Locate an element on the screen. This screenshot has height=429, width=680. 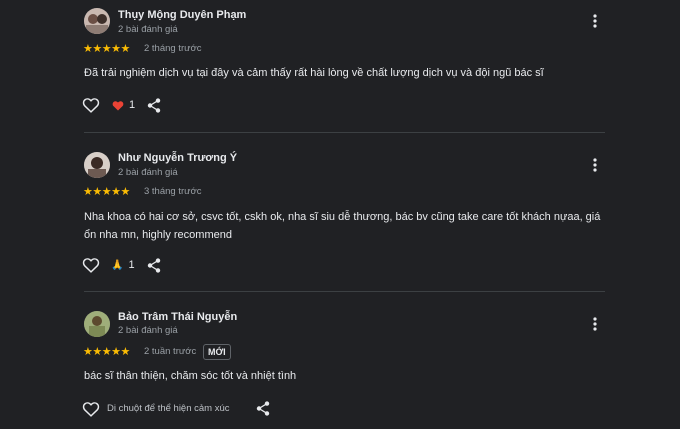
new-badge: MỚI is located at coordinates (217, 352).